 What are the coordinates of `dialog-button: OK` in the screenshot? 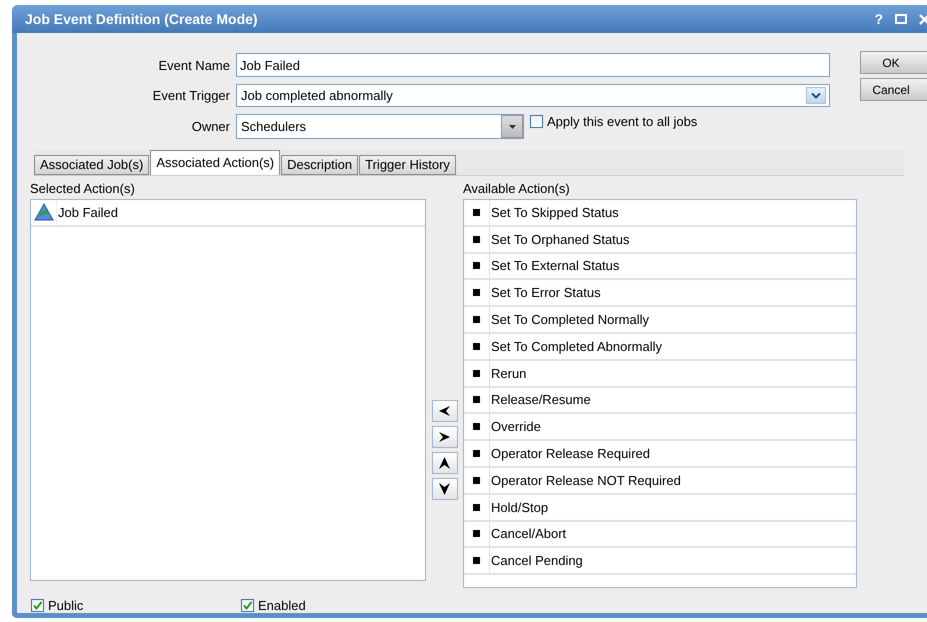 It's located at (893, 62).